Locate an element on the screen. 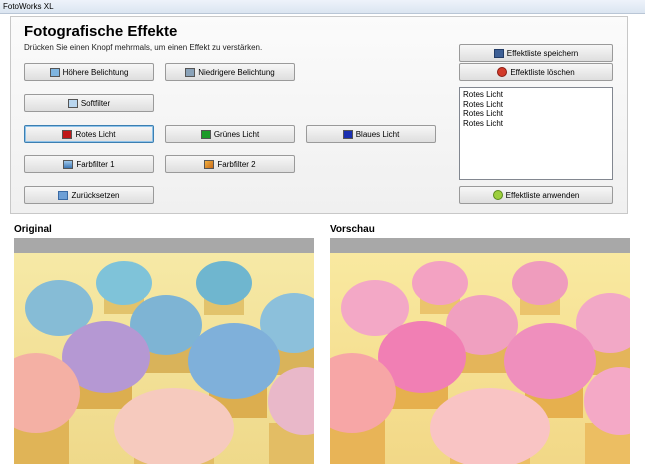 The height and width of the screenshot is (464, 645). niedrigere-belichtung-button: Niedrigere Belichtung is located at coordinates (230, 72).